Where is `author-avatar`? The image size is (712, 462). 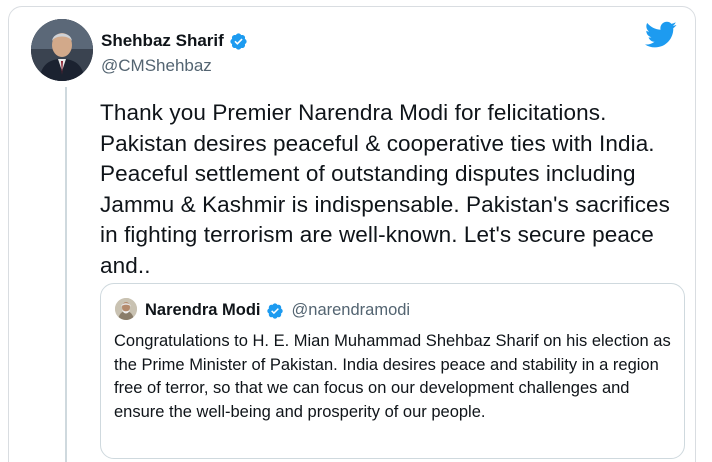 author-avatar is located at coordinates (62, 50).